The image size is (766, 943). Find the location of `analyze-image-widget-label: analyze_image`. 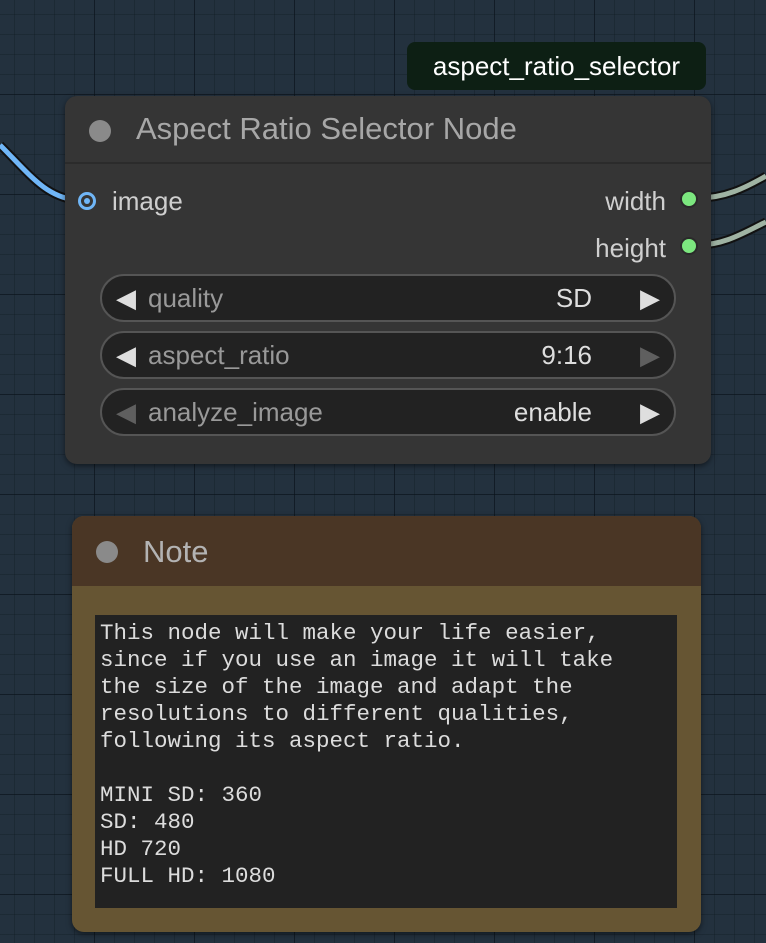

analyze-image-widget-label: analyze_image is located at coordinates (235, 412).